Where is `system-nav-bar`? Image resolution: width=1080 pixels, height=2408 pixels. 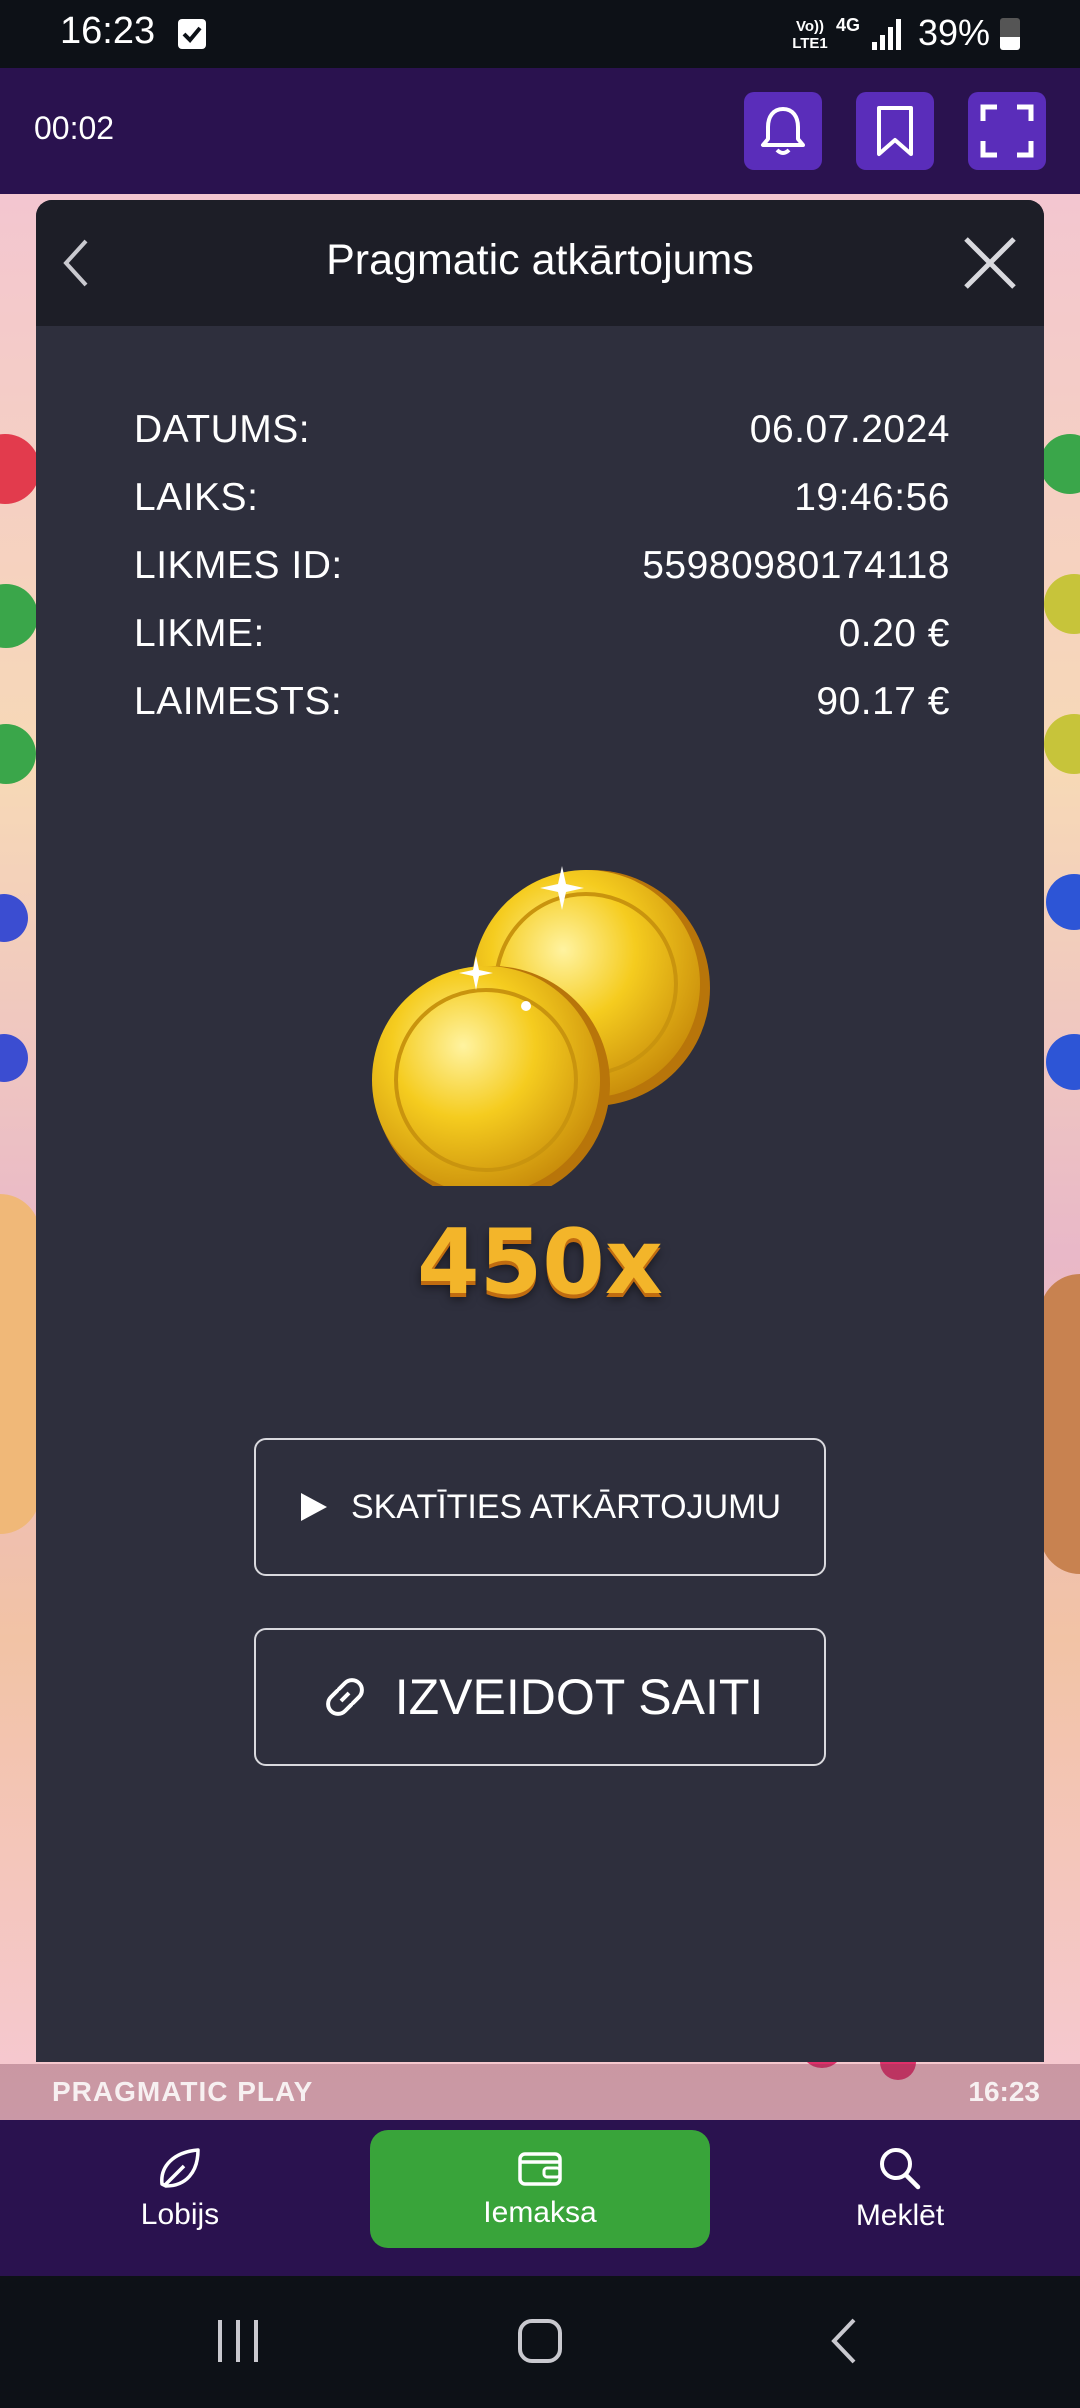
system-nav-bar is located at coordinates (540, 2342).